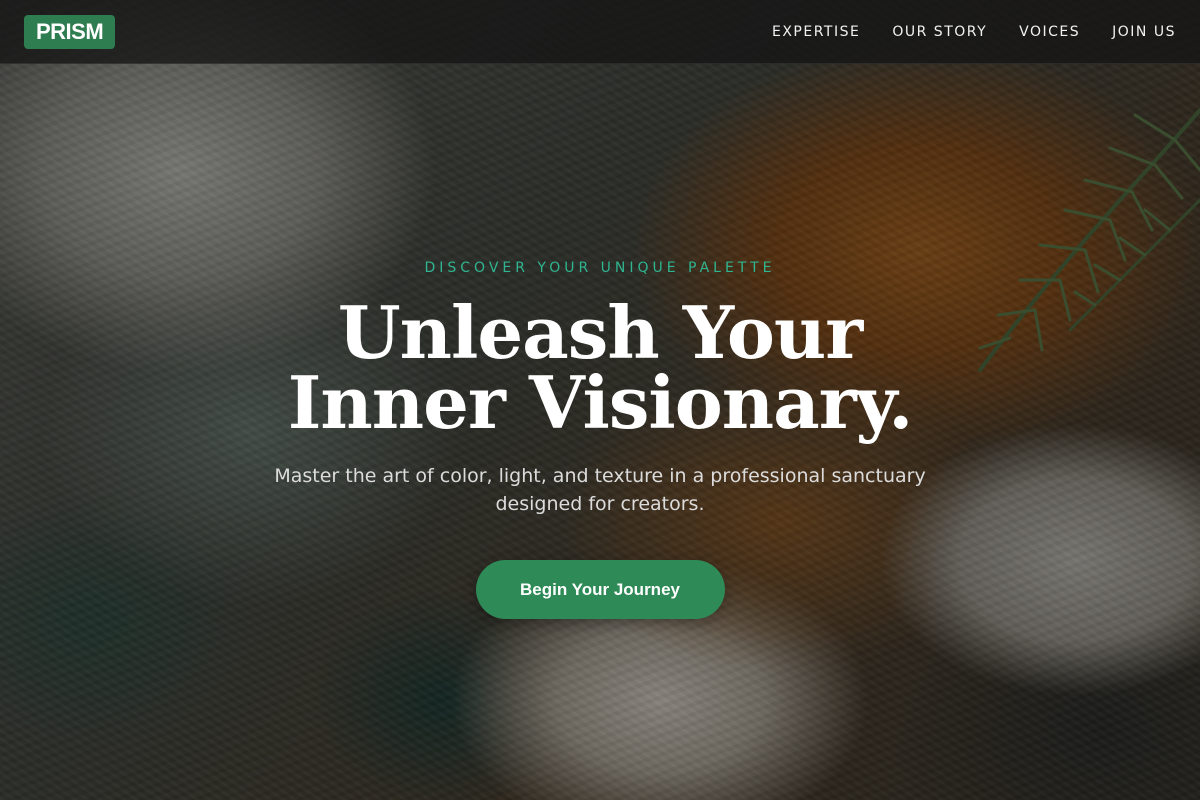 The width and height of the screenshot is (1200, 800). What do you see at coordinates (70, 31) in the screenshot?
I see `prism-logo: PRISM` at bounding box center [70, 31].